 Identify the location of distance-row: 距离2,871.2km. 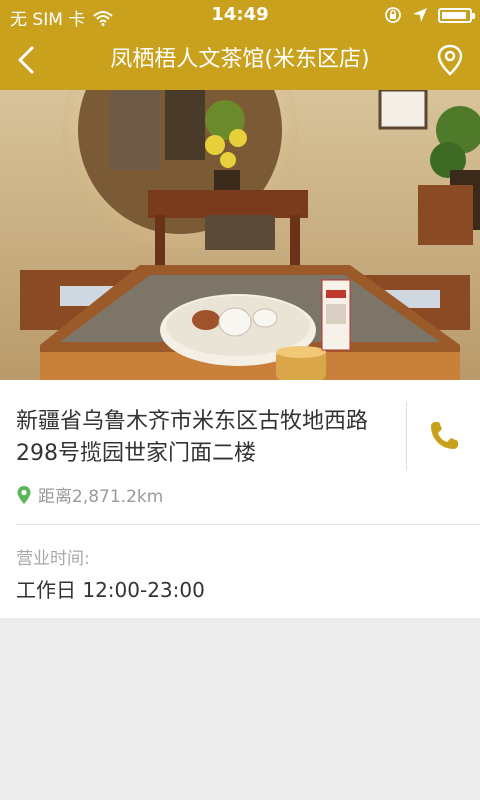
(89, 494).